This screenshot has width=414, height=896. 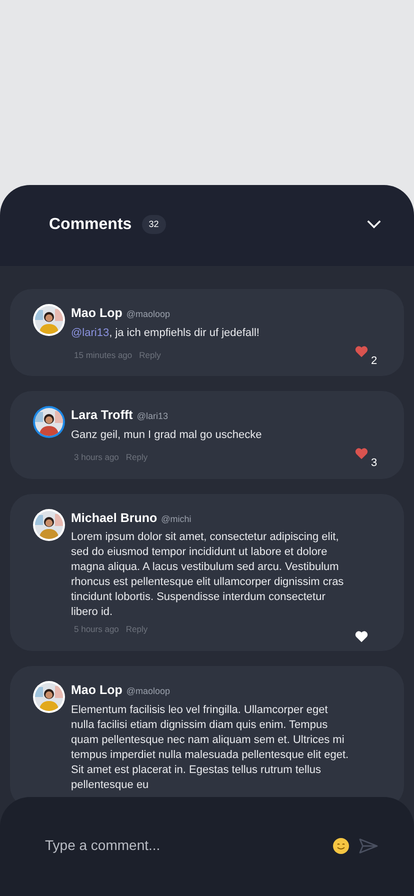 I want to click on comment-count: 32, so click(x=154, y=224).